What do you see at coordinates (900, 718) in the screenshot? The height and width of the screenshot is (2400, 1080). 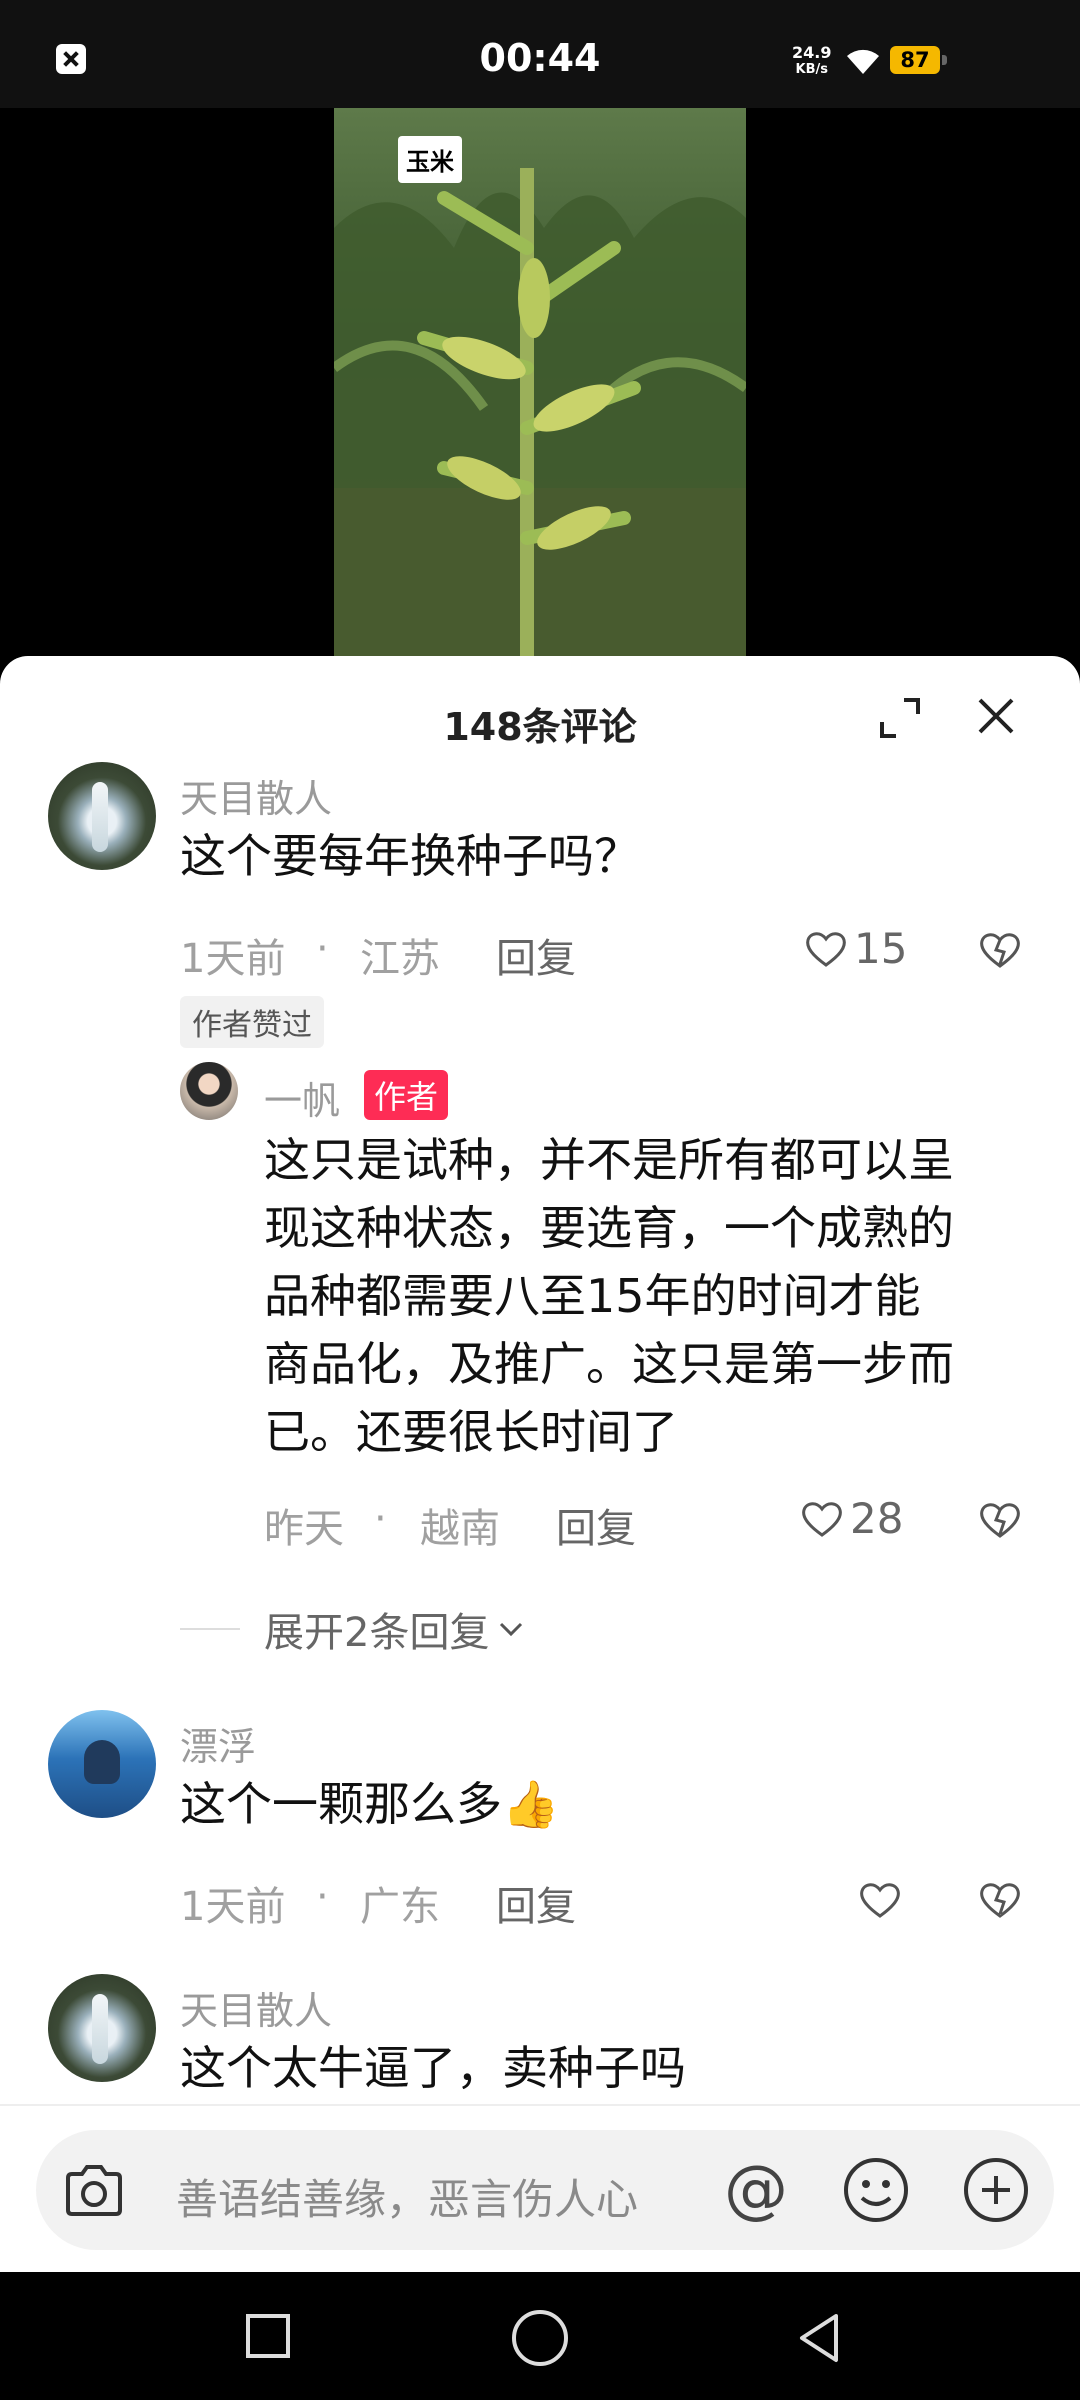 I see `expand-icon` at bounding box center [900, 718].